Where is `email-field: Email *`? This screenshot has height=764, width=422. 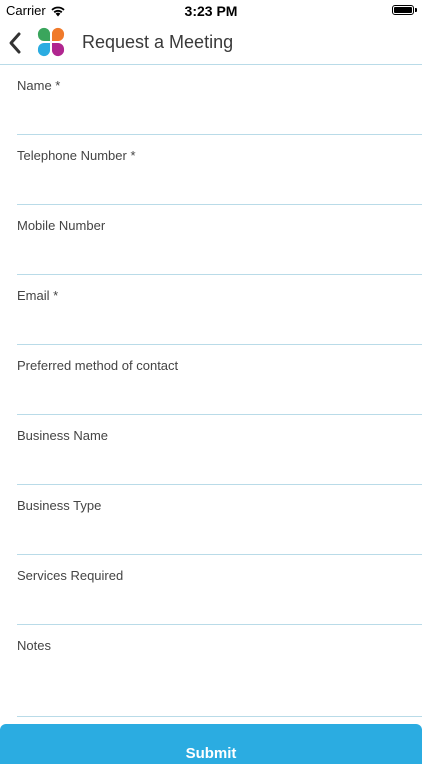
email-field: Email * is located at coordinates (219, 310).